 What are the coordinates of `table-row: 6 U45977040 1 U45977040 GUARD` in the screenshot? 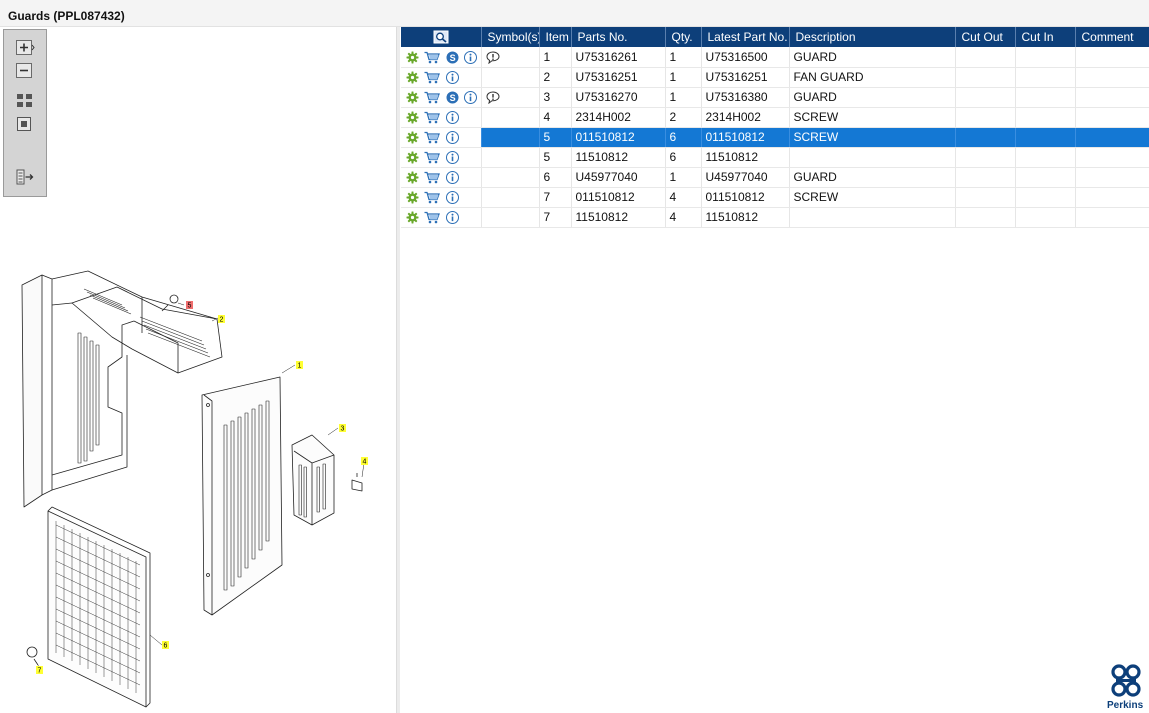 It's located at (775, 177).